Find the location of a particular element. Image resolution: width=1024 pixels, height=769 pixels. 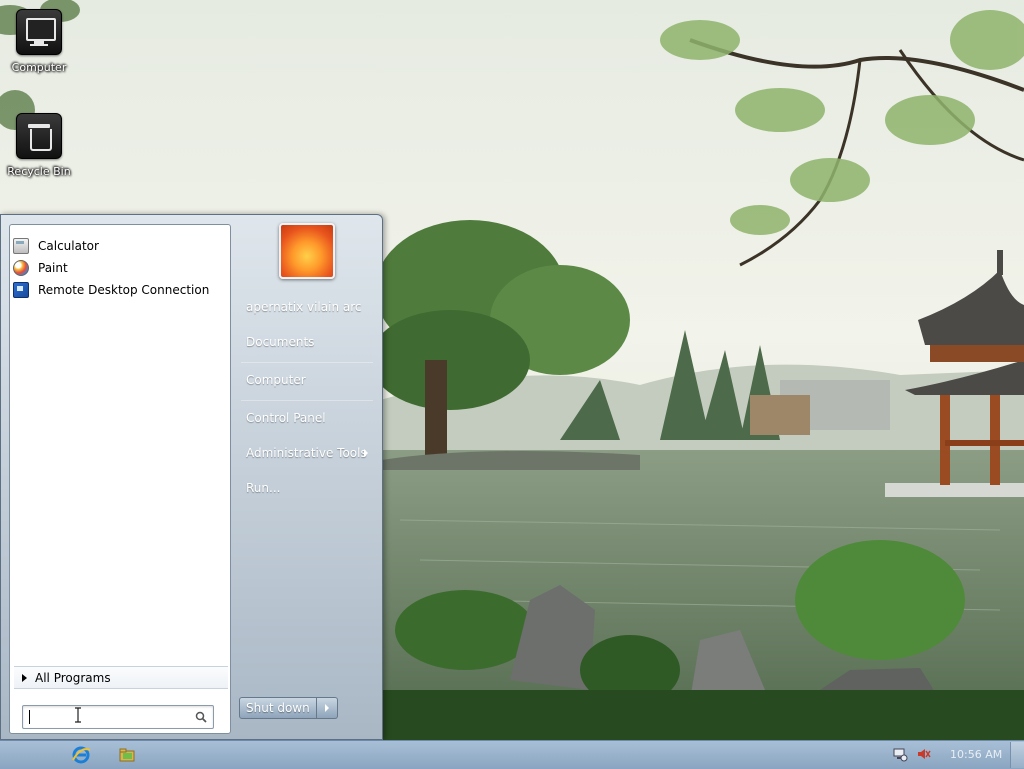

right-item-control-panel: Control Panel is located at coordinates (307, 418).